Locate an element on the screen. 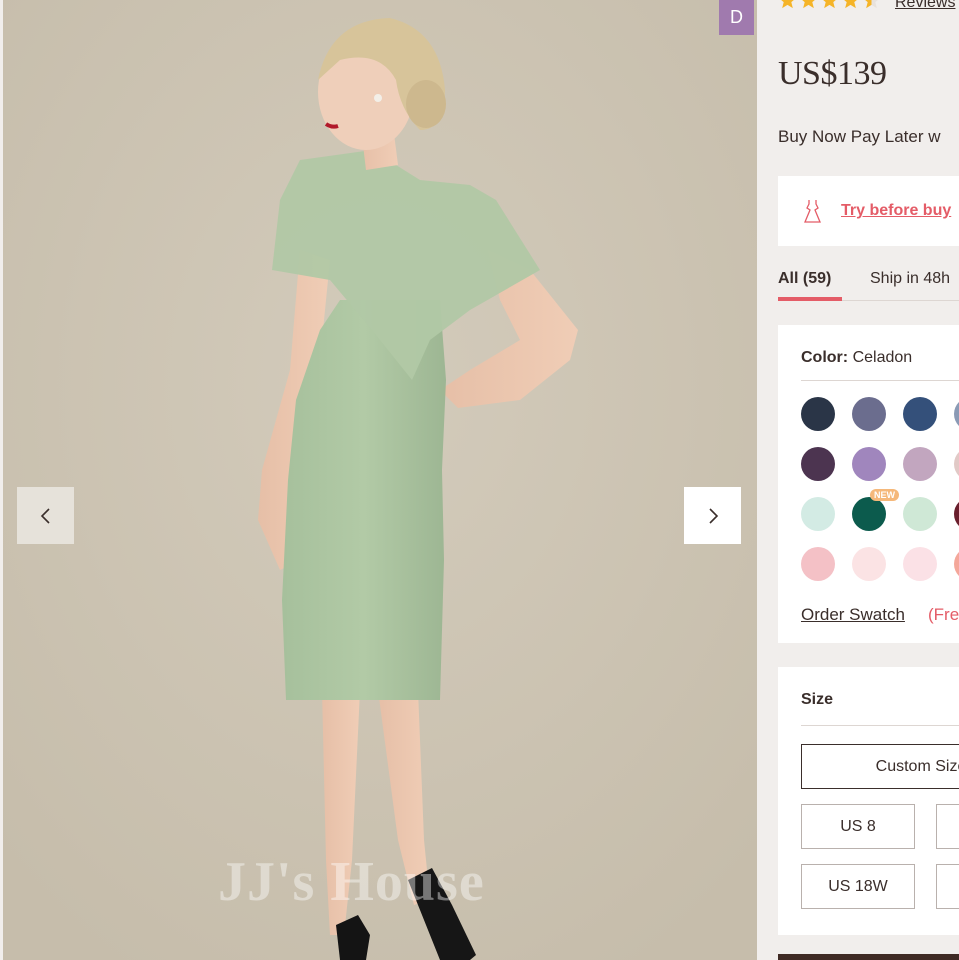 Image resolution: width=959 pixels, height=960 pixels. size-option-us-8: US 8 is located at coordinates (858, 826).